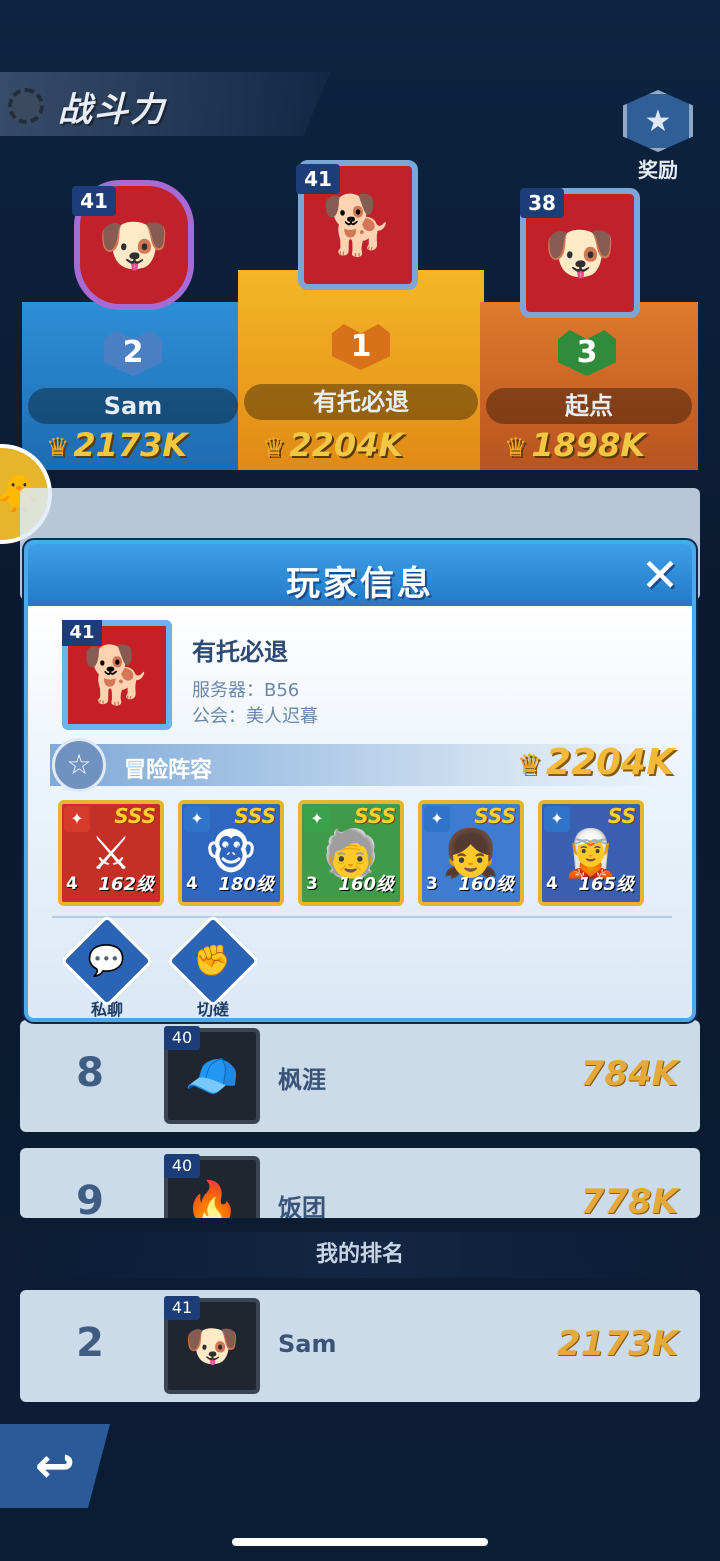 The image size is (720, 1561). I want to click on hero-level: 165级, so click(606, 884).